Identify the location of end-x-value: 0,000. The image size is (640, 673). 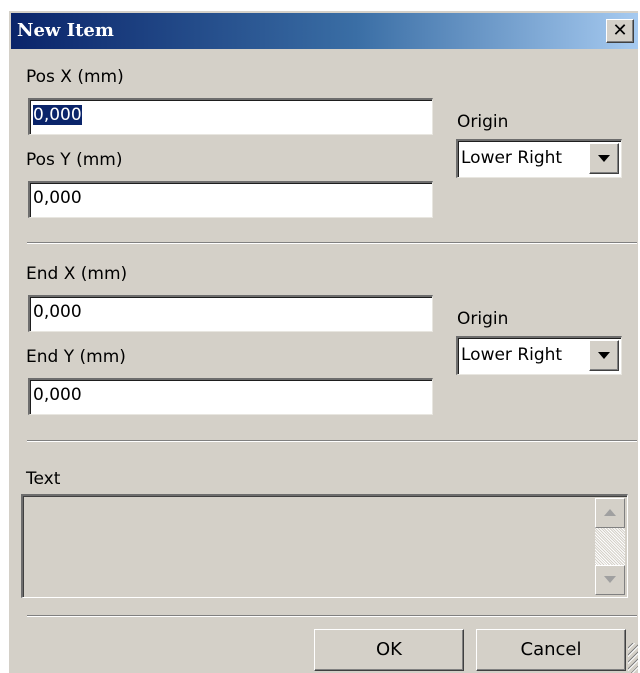
(57, 312).